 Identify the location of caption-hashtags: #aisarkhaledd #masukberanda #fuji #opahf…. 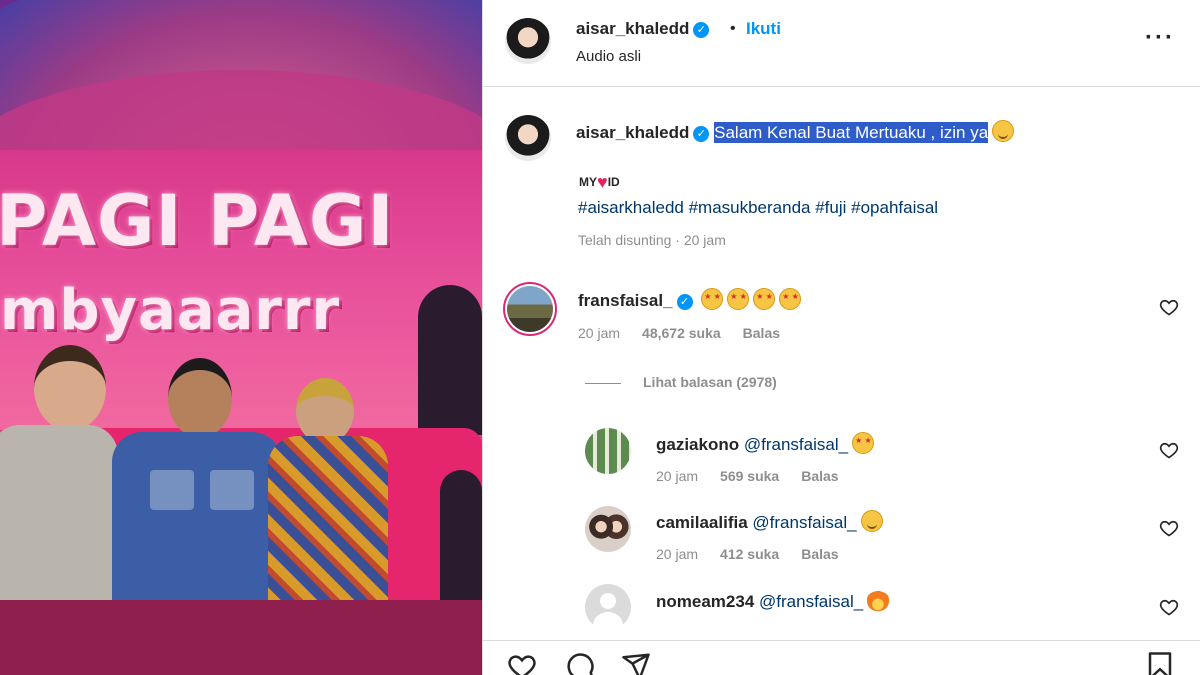
(758, 208).